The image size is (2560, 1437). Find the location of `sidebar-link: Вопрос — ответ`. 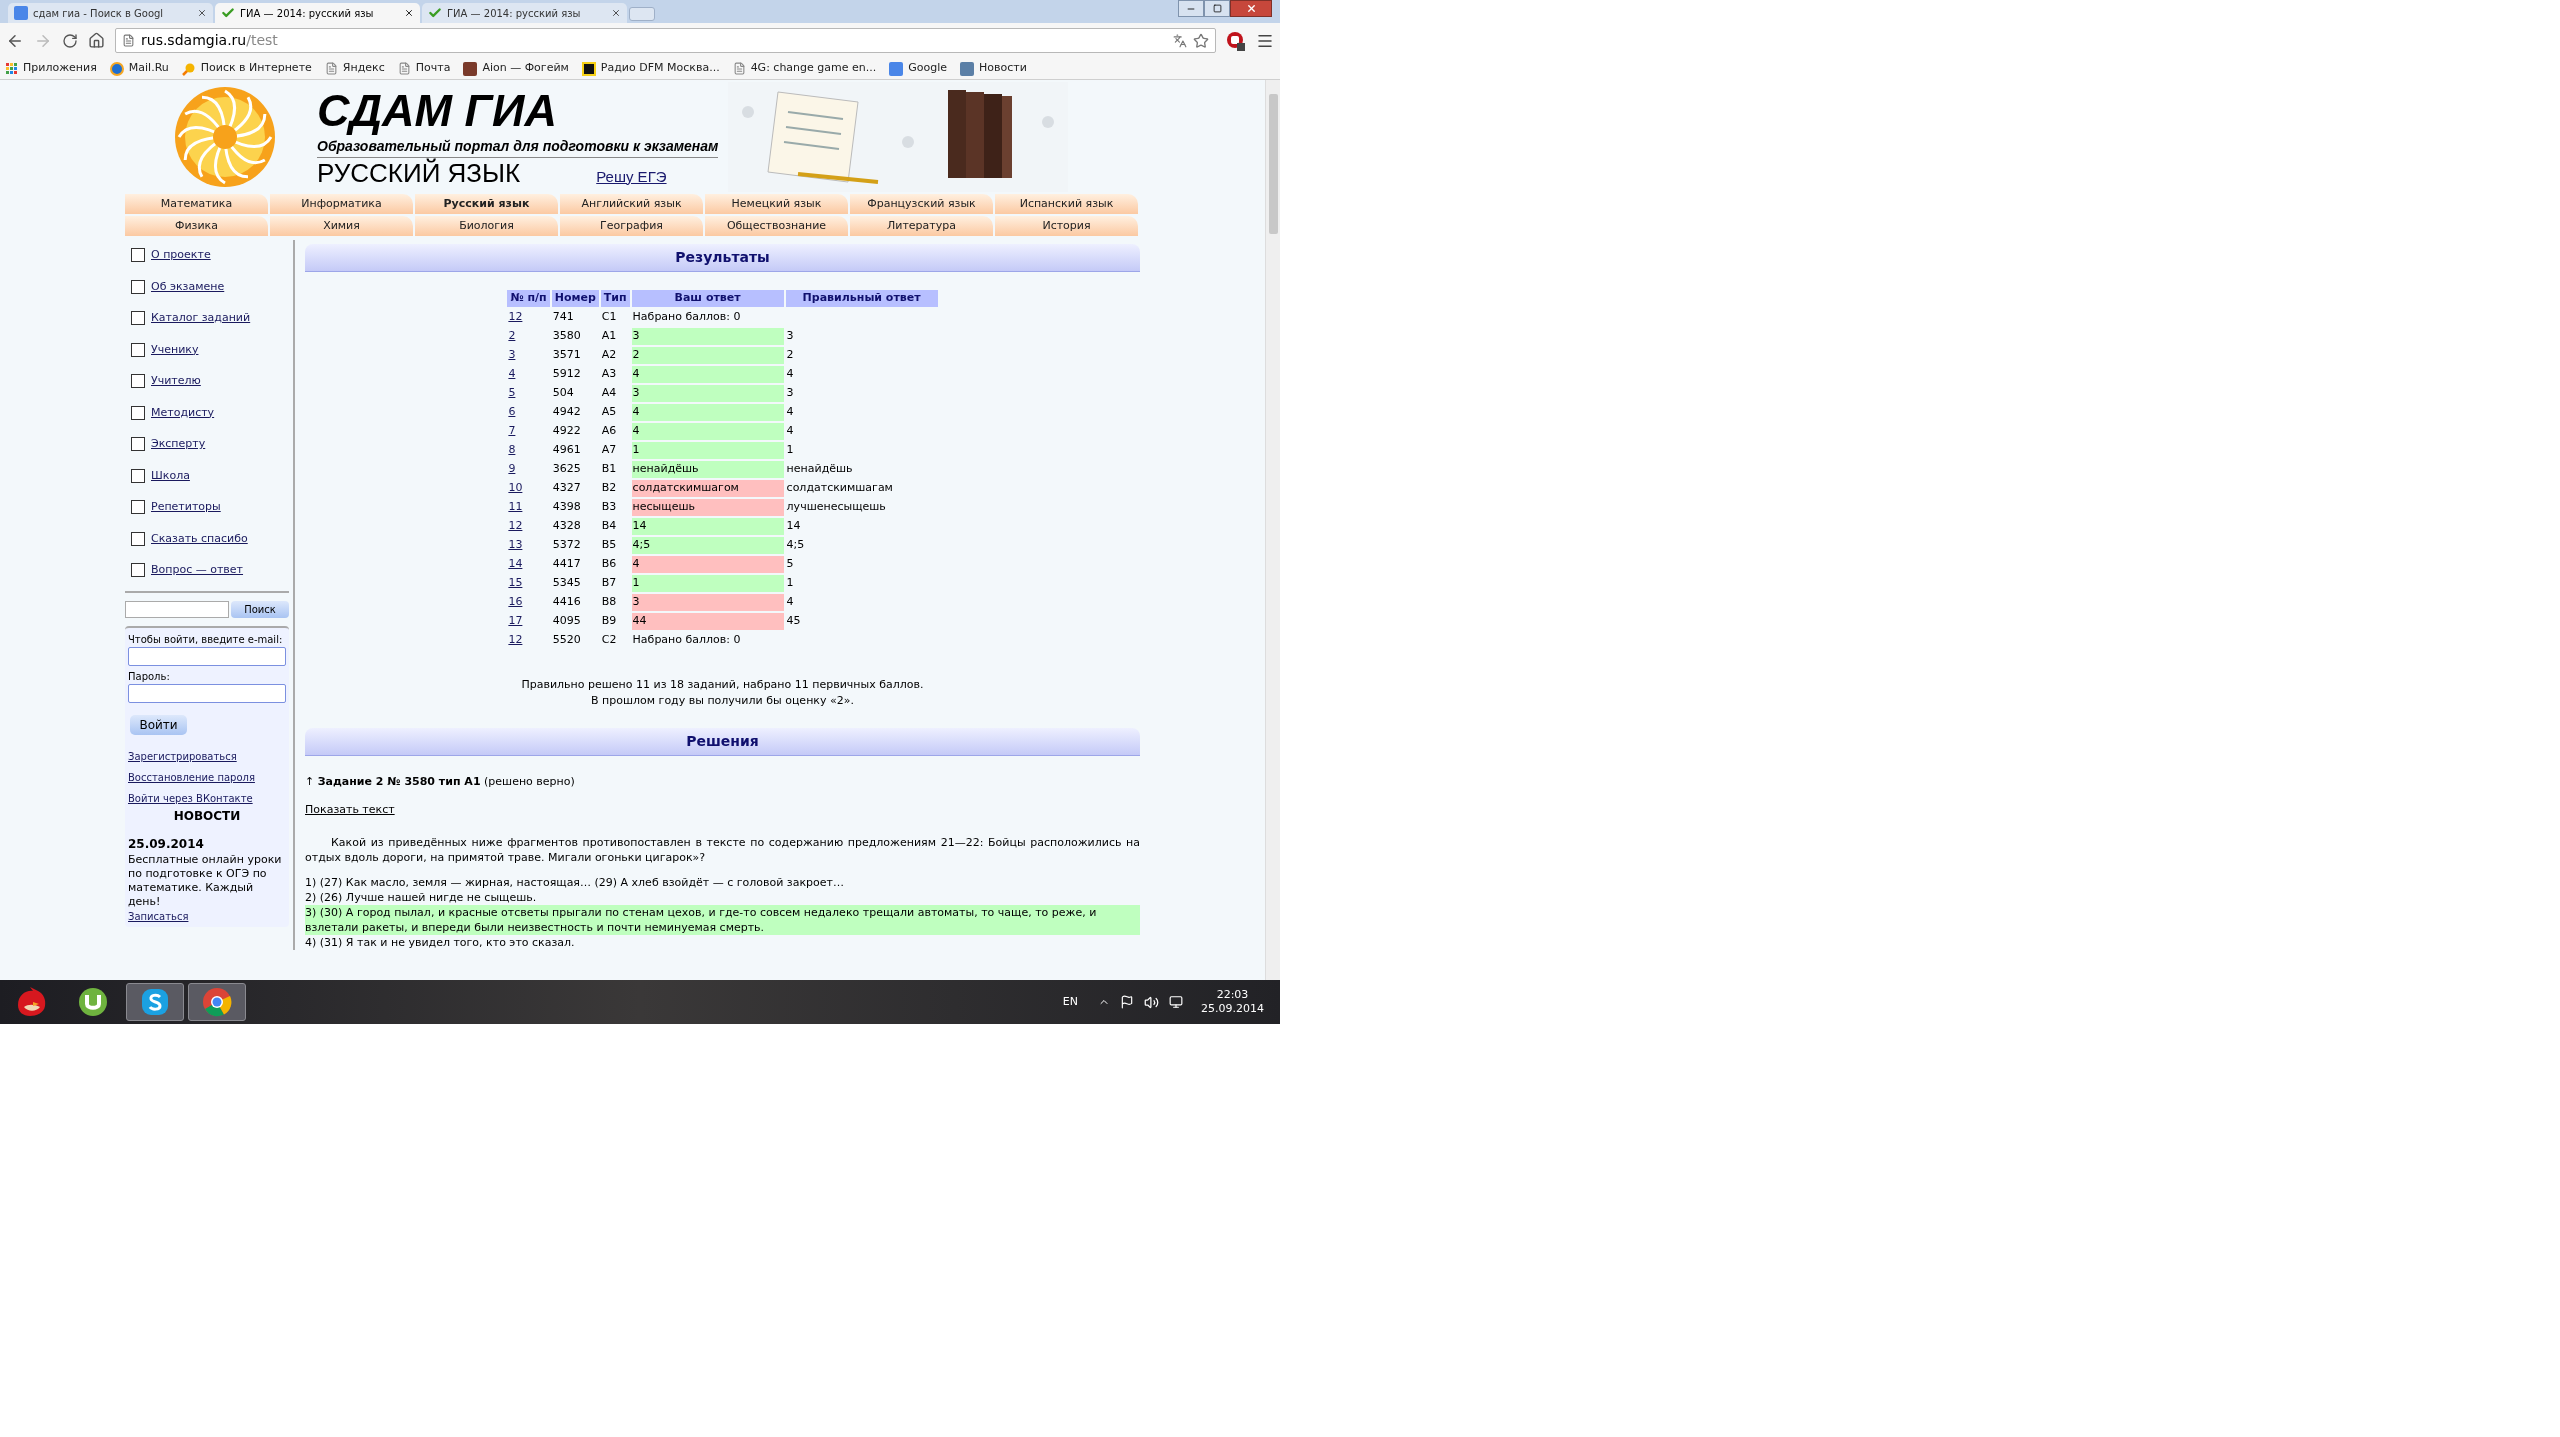

sidebar-link: Вопрос — ответ is located at coordinates (197, 570).